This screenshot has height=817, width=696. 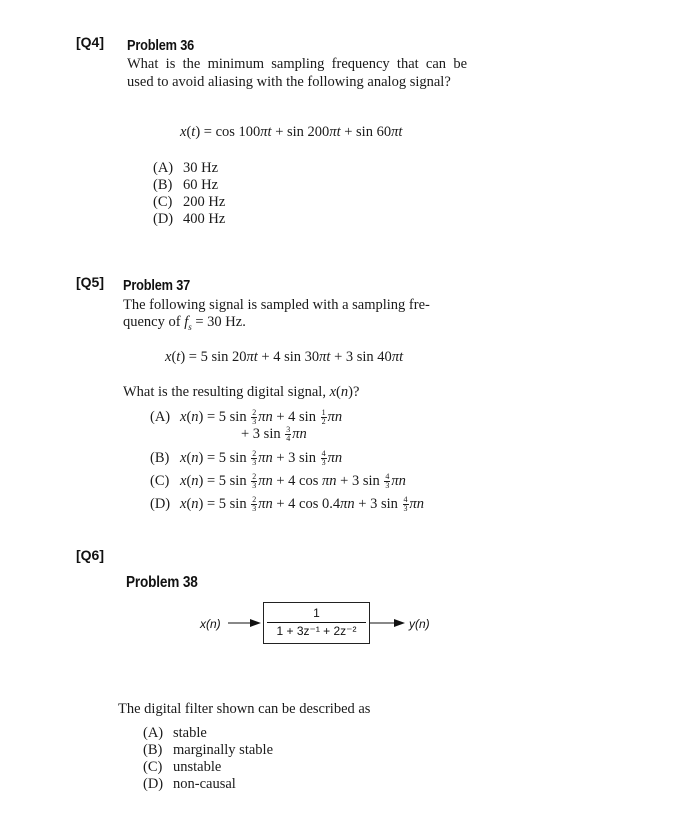 What do you see at coordinates (90, 282) in the screenshot?
I see `question-tag: [Q5]` at bounding box center [90, 282].